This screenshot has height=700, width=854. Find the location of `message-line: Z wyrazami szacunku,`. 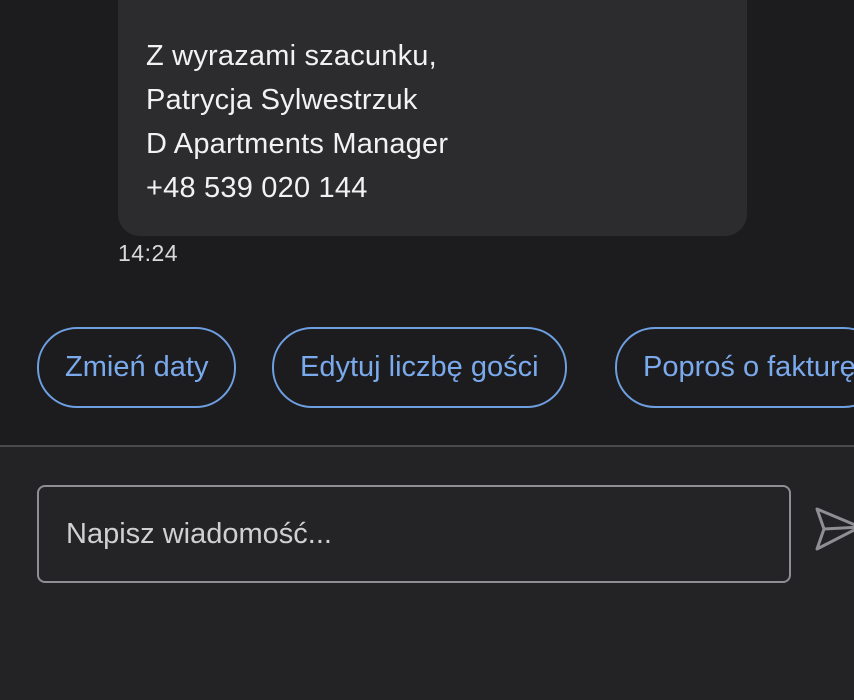

message-line: Z wyrazami szacunku, is located at coordinates (291, 56).